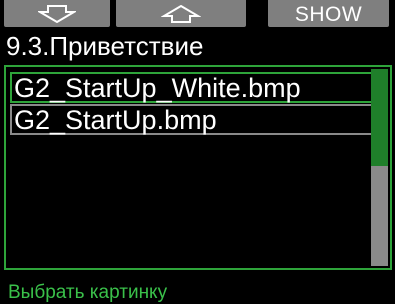 The width and height of the screenshot is (395, 304). I want to click on scrollbar-thumb, so click(379, 117).